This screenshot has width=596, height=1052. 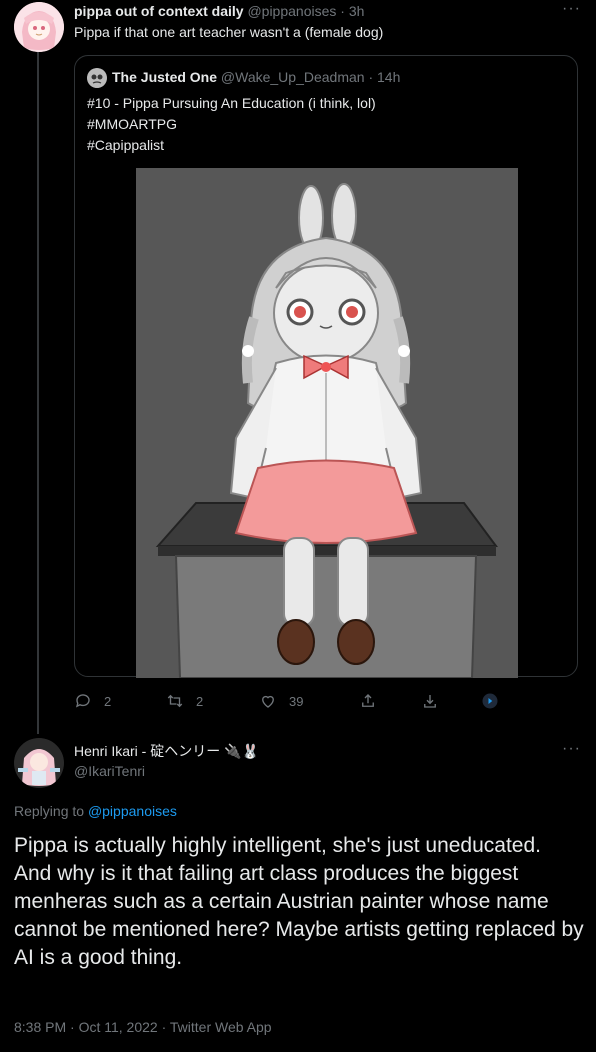 What do you see at coordinates (82, 701) in the screenshot?
I see `reply-icon` at bounding box center [82, 701].